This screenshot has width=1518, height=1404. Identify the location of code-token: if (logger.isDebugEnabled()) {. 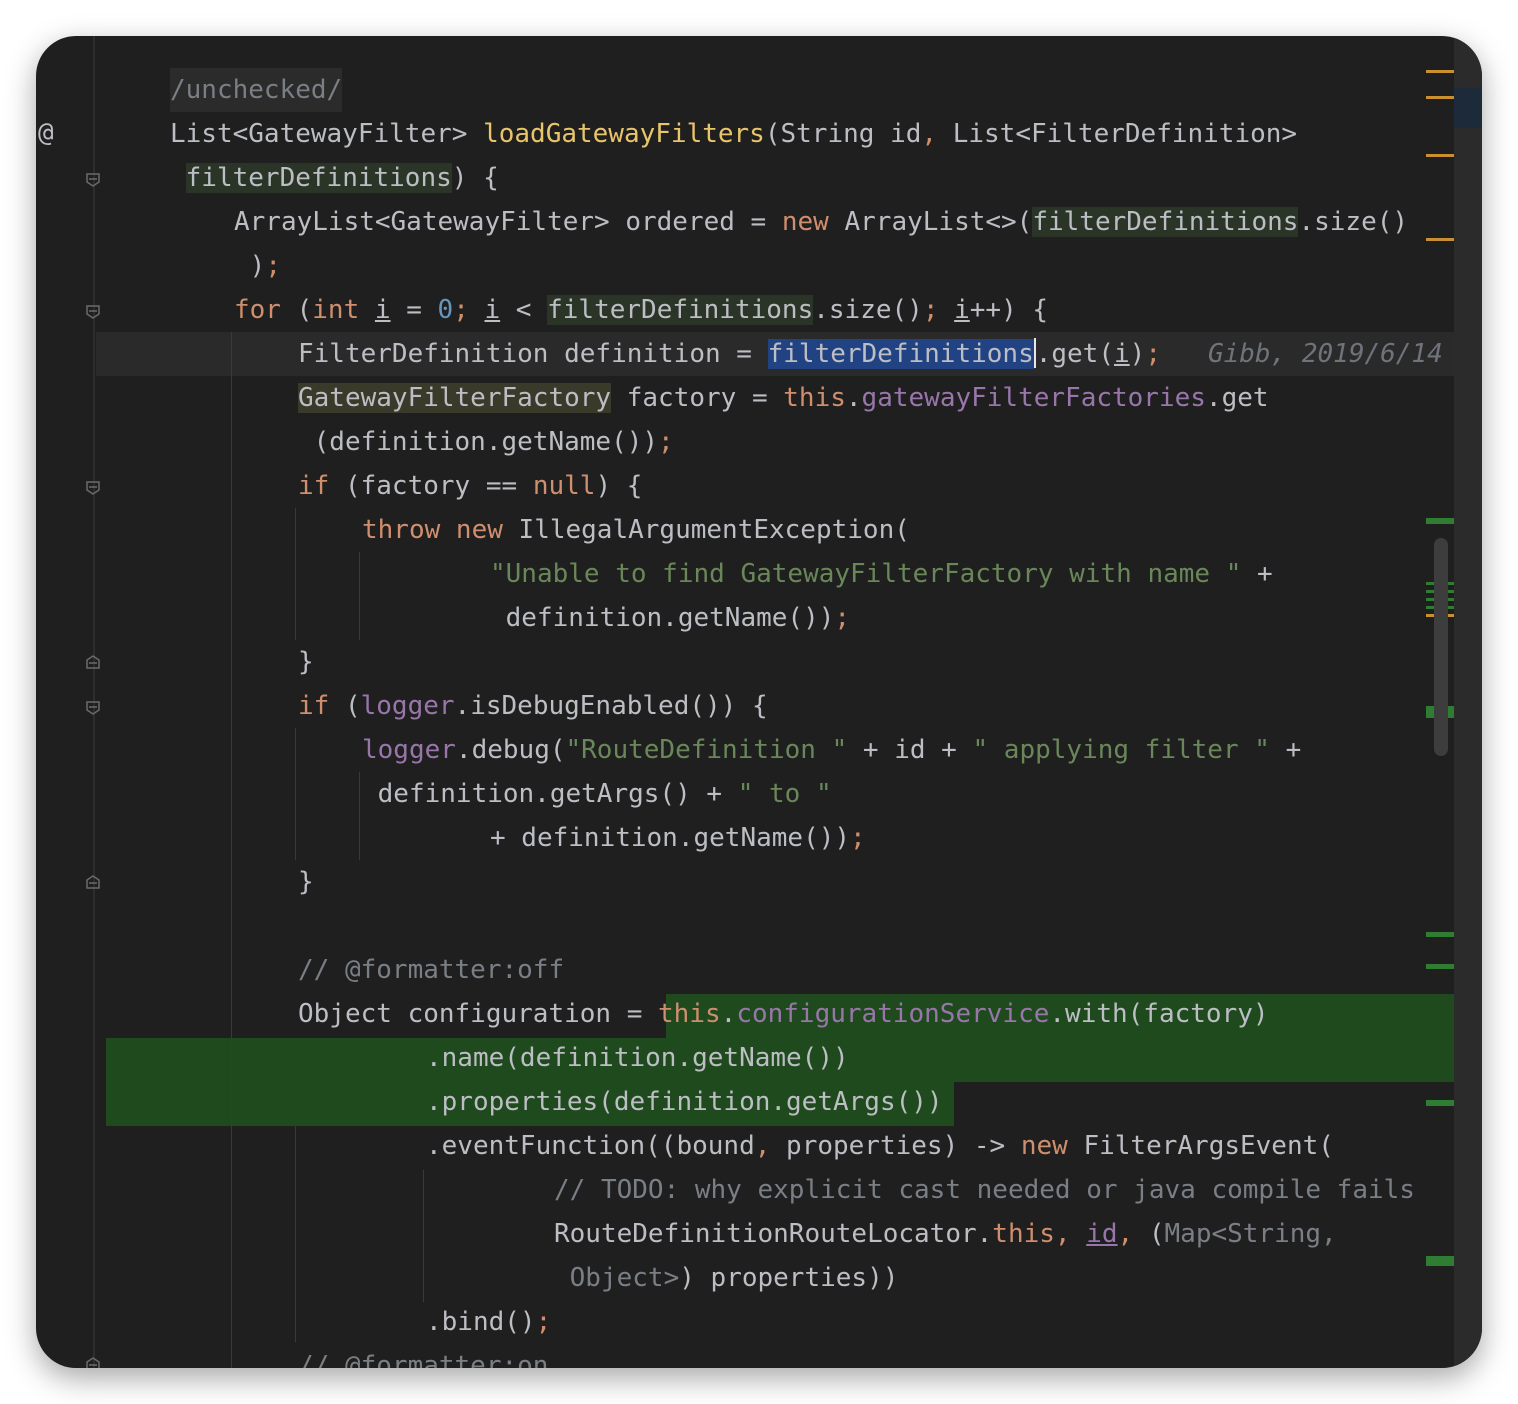
(533, 706).